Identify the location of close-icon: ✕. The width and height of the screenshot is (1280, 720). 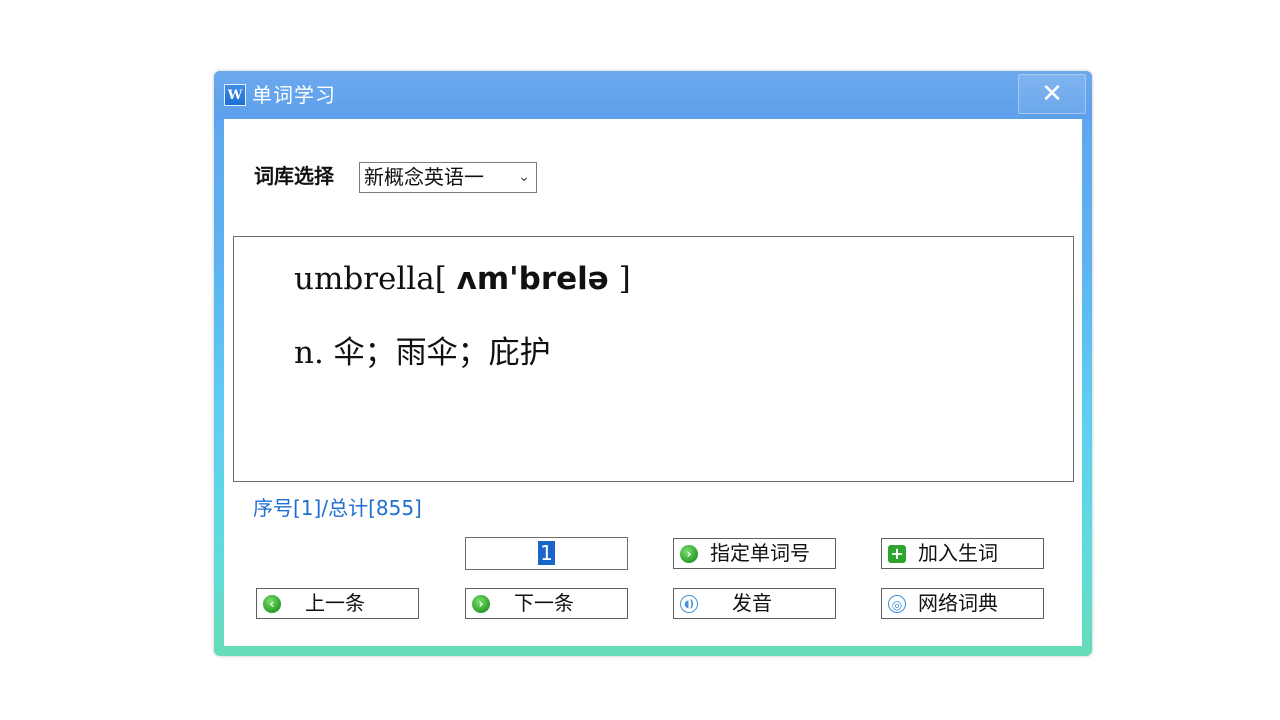
(1052, 94).